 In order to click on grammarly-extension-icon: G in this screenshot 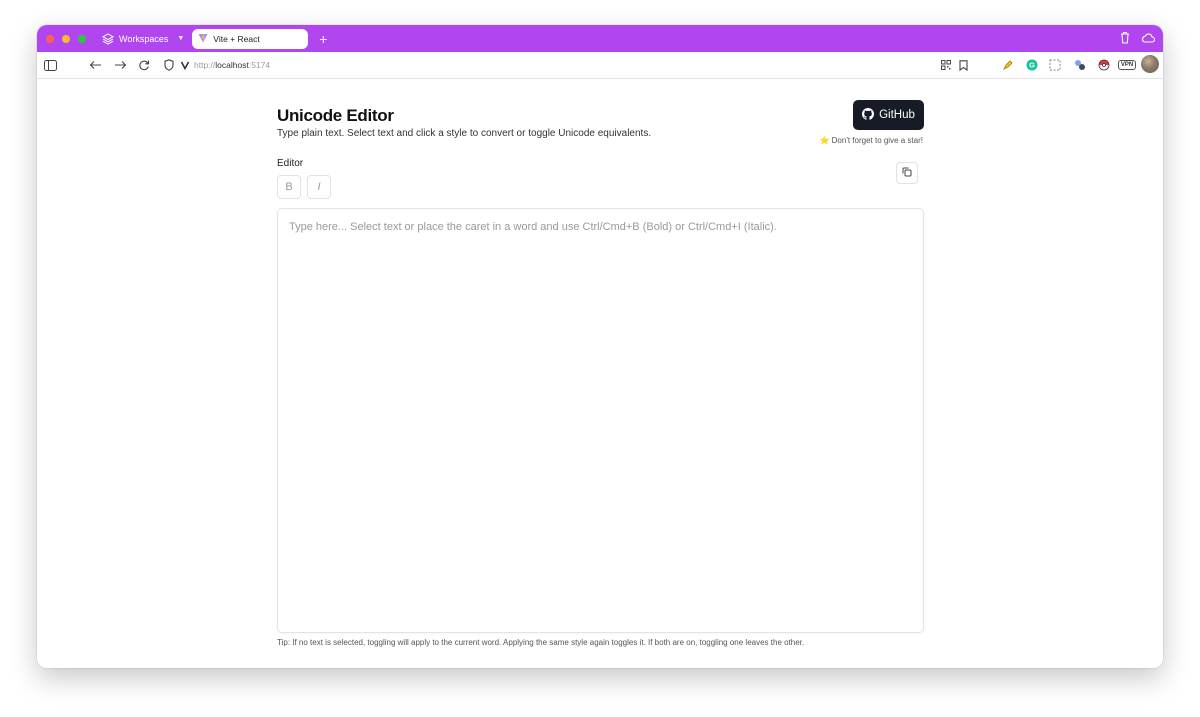, I will do `click(1032, 65)`.